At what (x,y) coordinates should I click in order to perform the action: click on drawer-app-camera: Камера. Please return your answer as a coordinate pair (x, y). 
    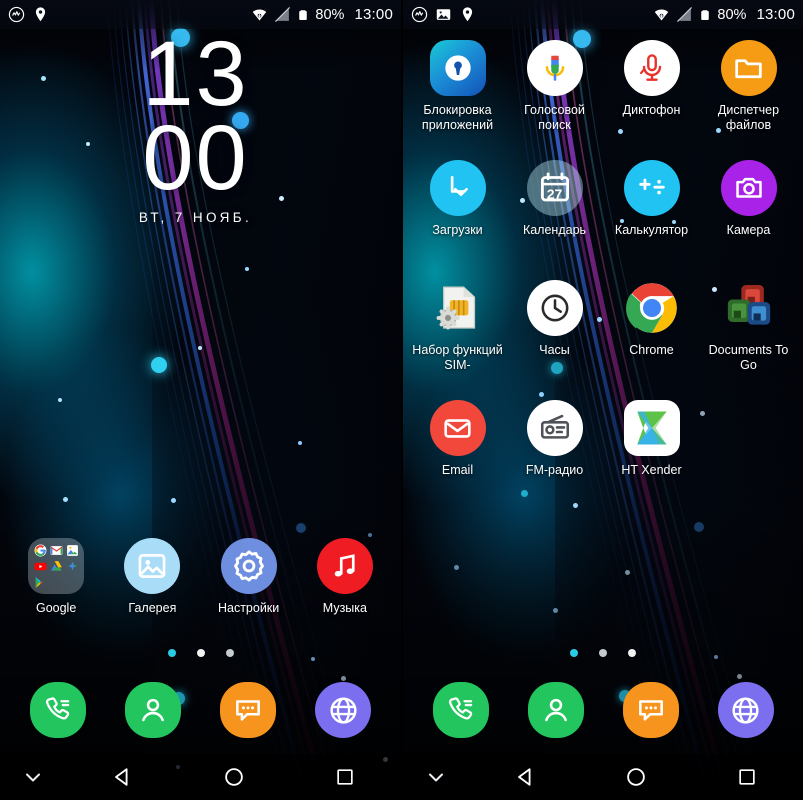
    Looking at the image, I should click on (748, 208).